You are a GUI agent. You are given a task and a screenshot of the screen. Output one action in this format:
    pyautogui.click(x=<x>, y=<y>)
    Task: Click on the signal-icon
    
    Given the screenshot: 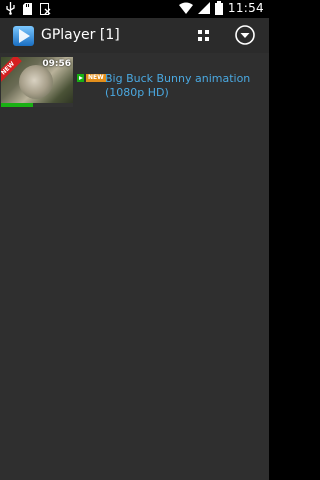 What is the action you would take?
    pyautogui.click(x=203, y=8)
    